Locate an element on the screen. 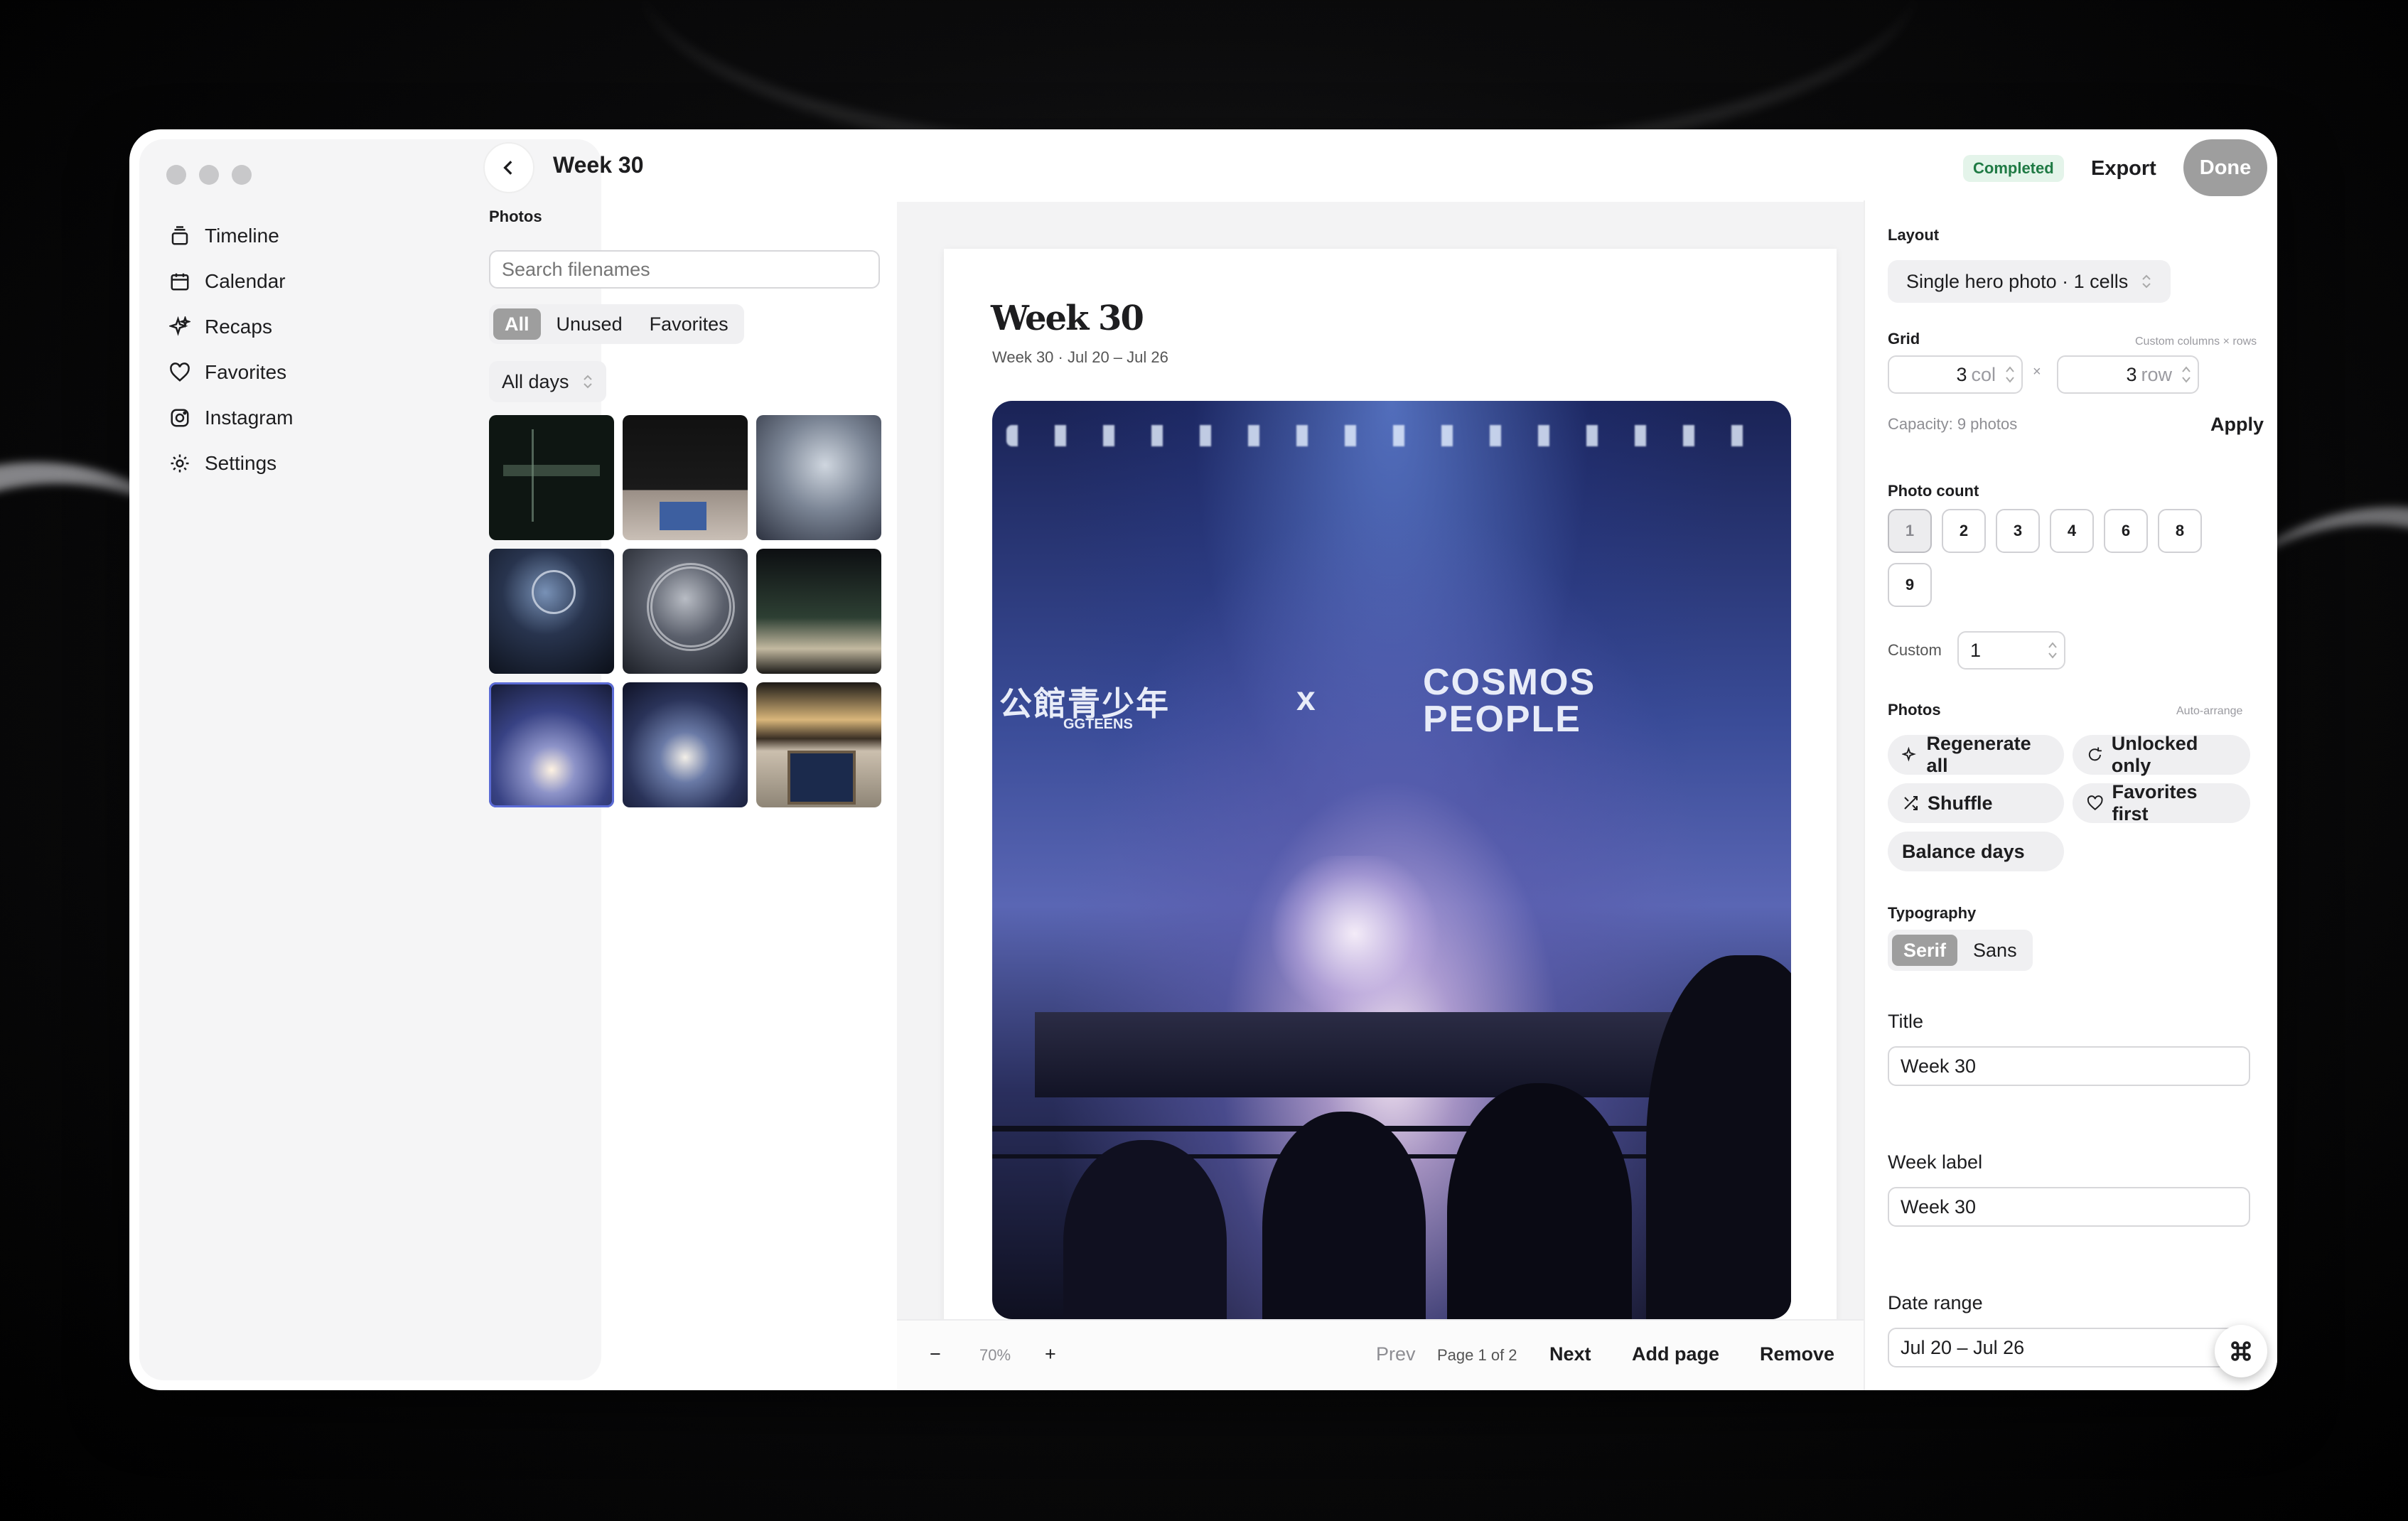 This screenshot has height=1521, width=2408. grid-rows-value: 3 is located at coordinates (2131, 374).